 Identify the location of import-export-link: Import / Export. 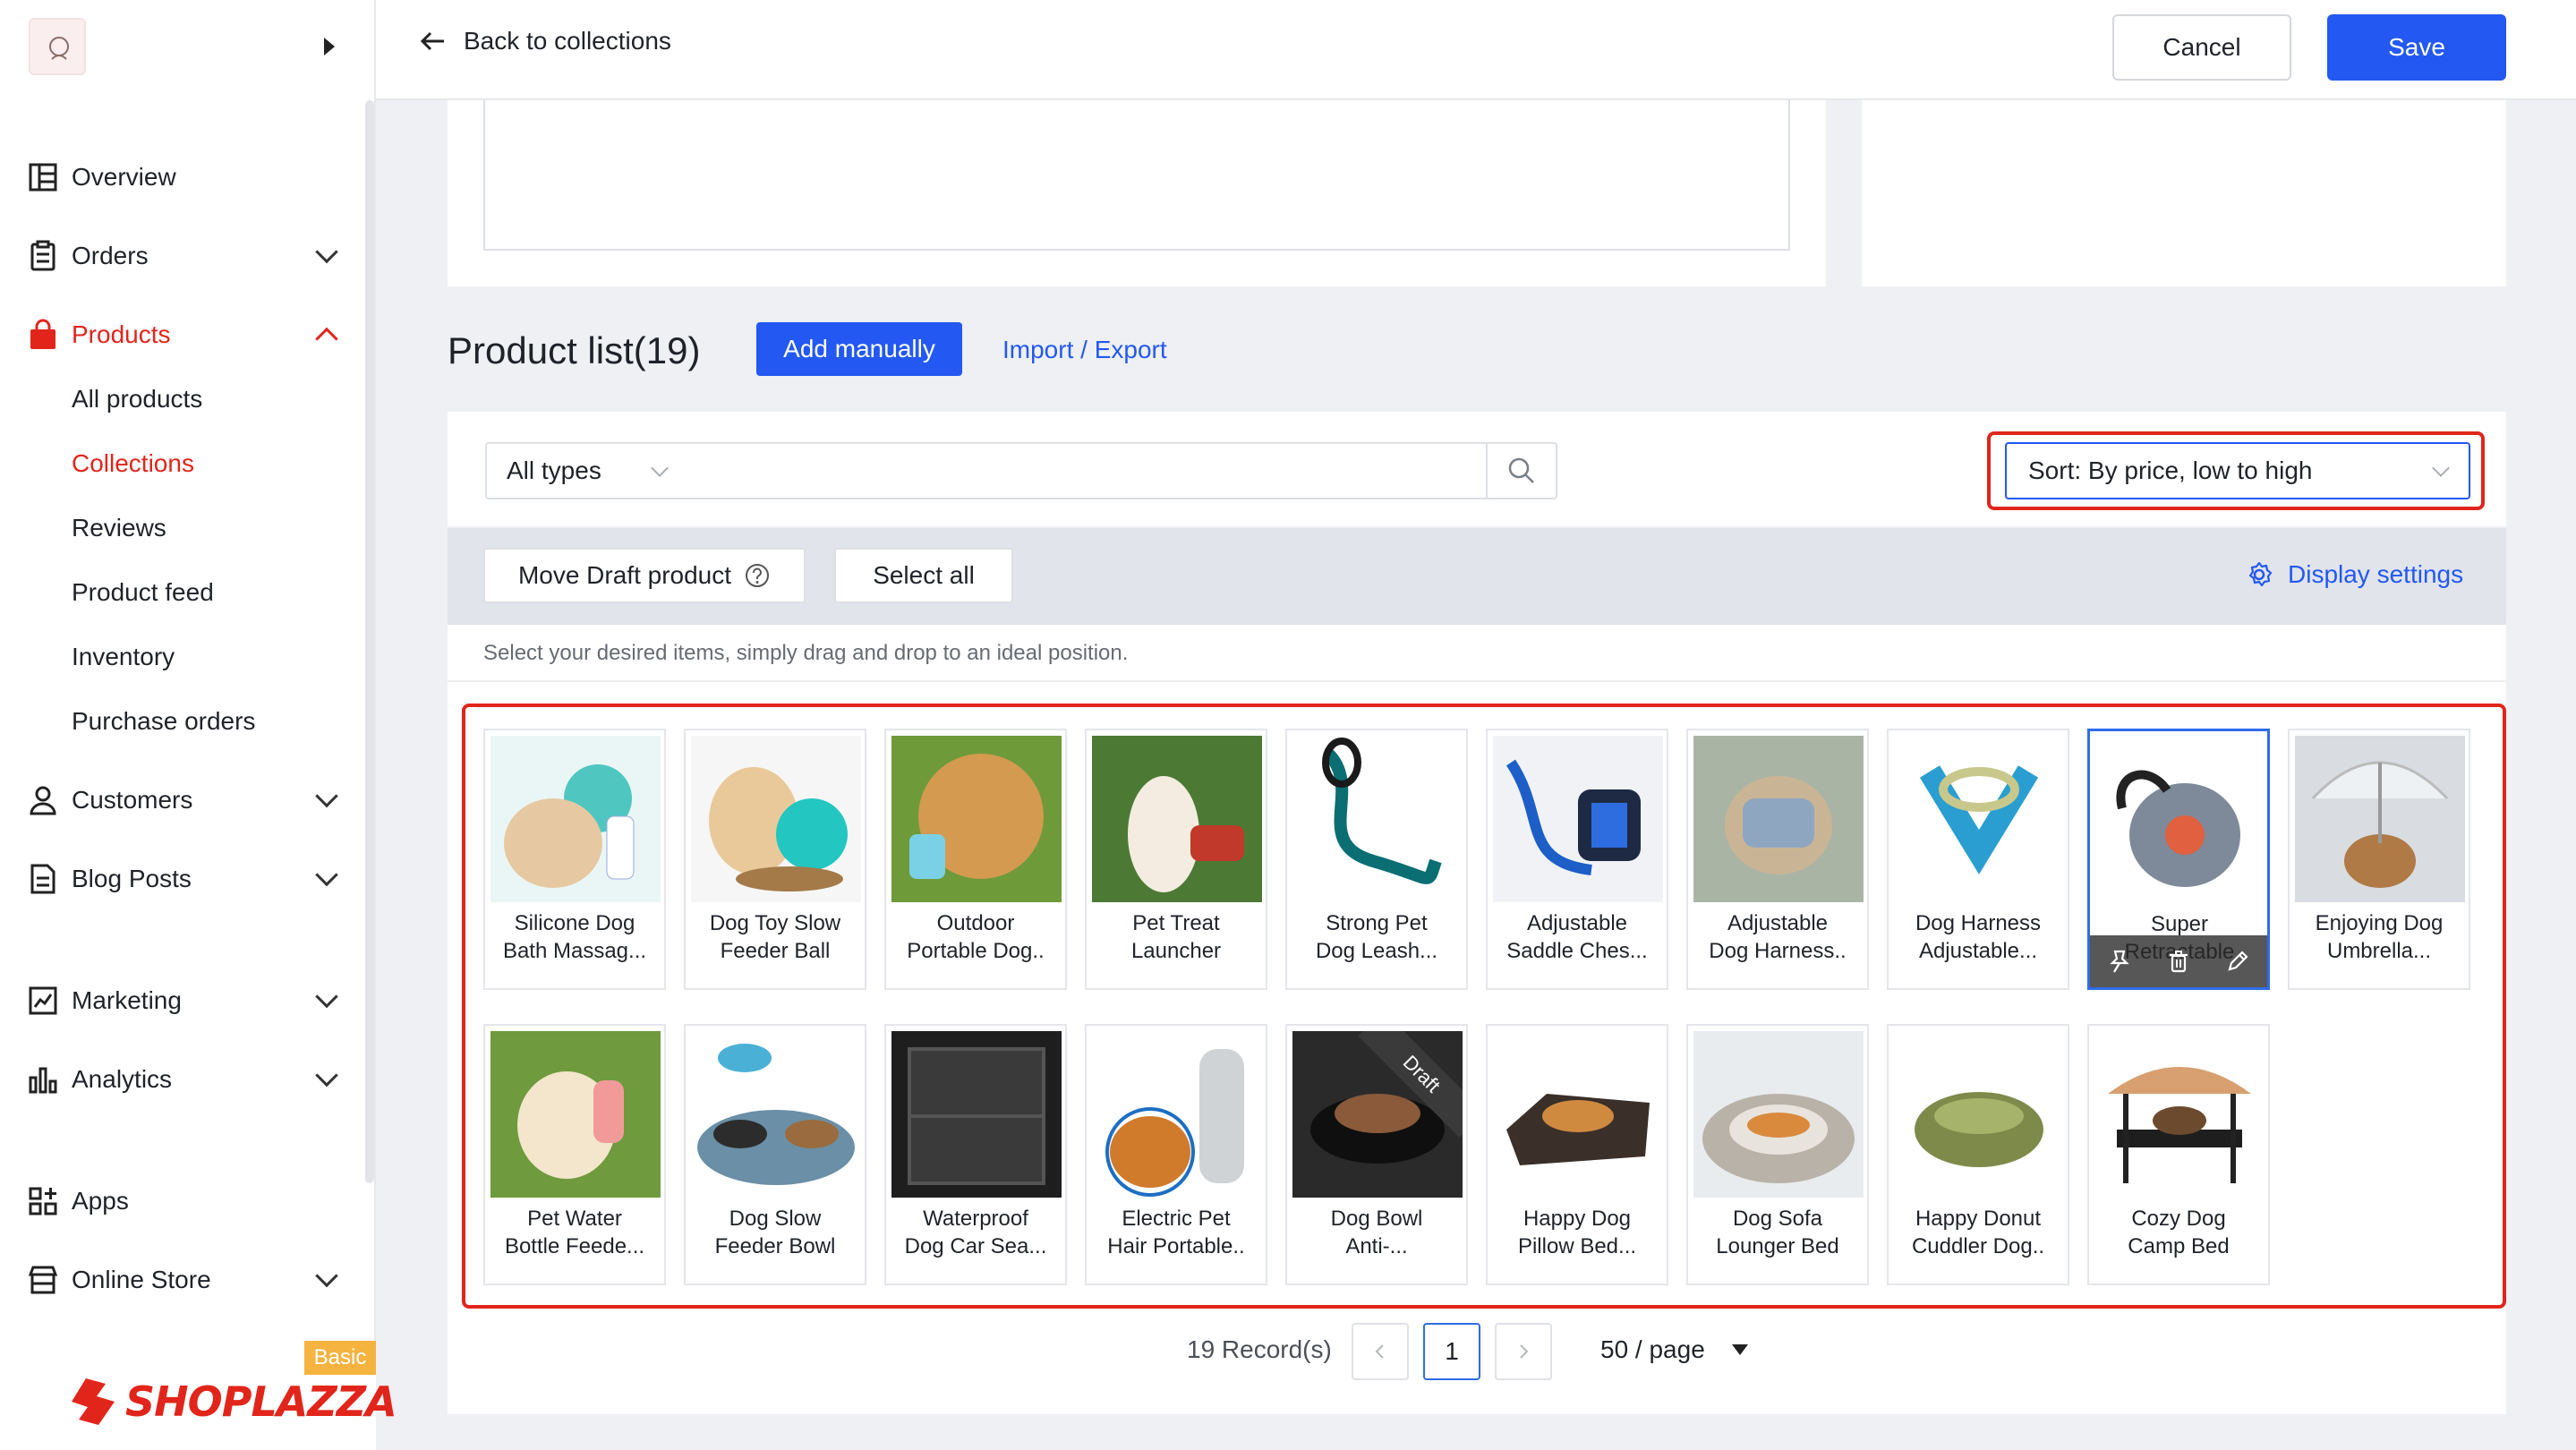
(1084, 350).